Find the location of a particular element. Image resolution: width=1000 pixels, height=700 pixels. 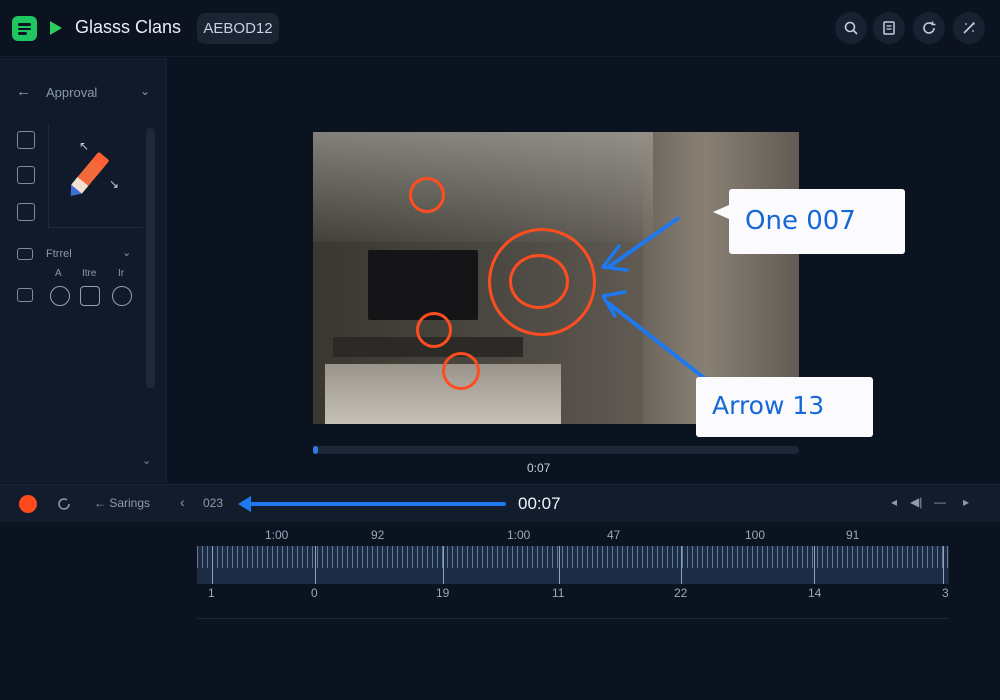

settings-button: ← Sarings is located at coordinates (122, 503).